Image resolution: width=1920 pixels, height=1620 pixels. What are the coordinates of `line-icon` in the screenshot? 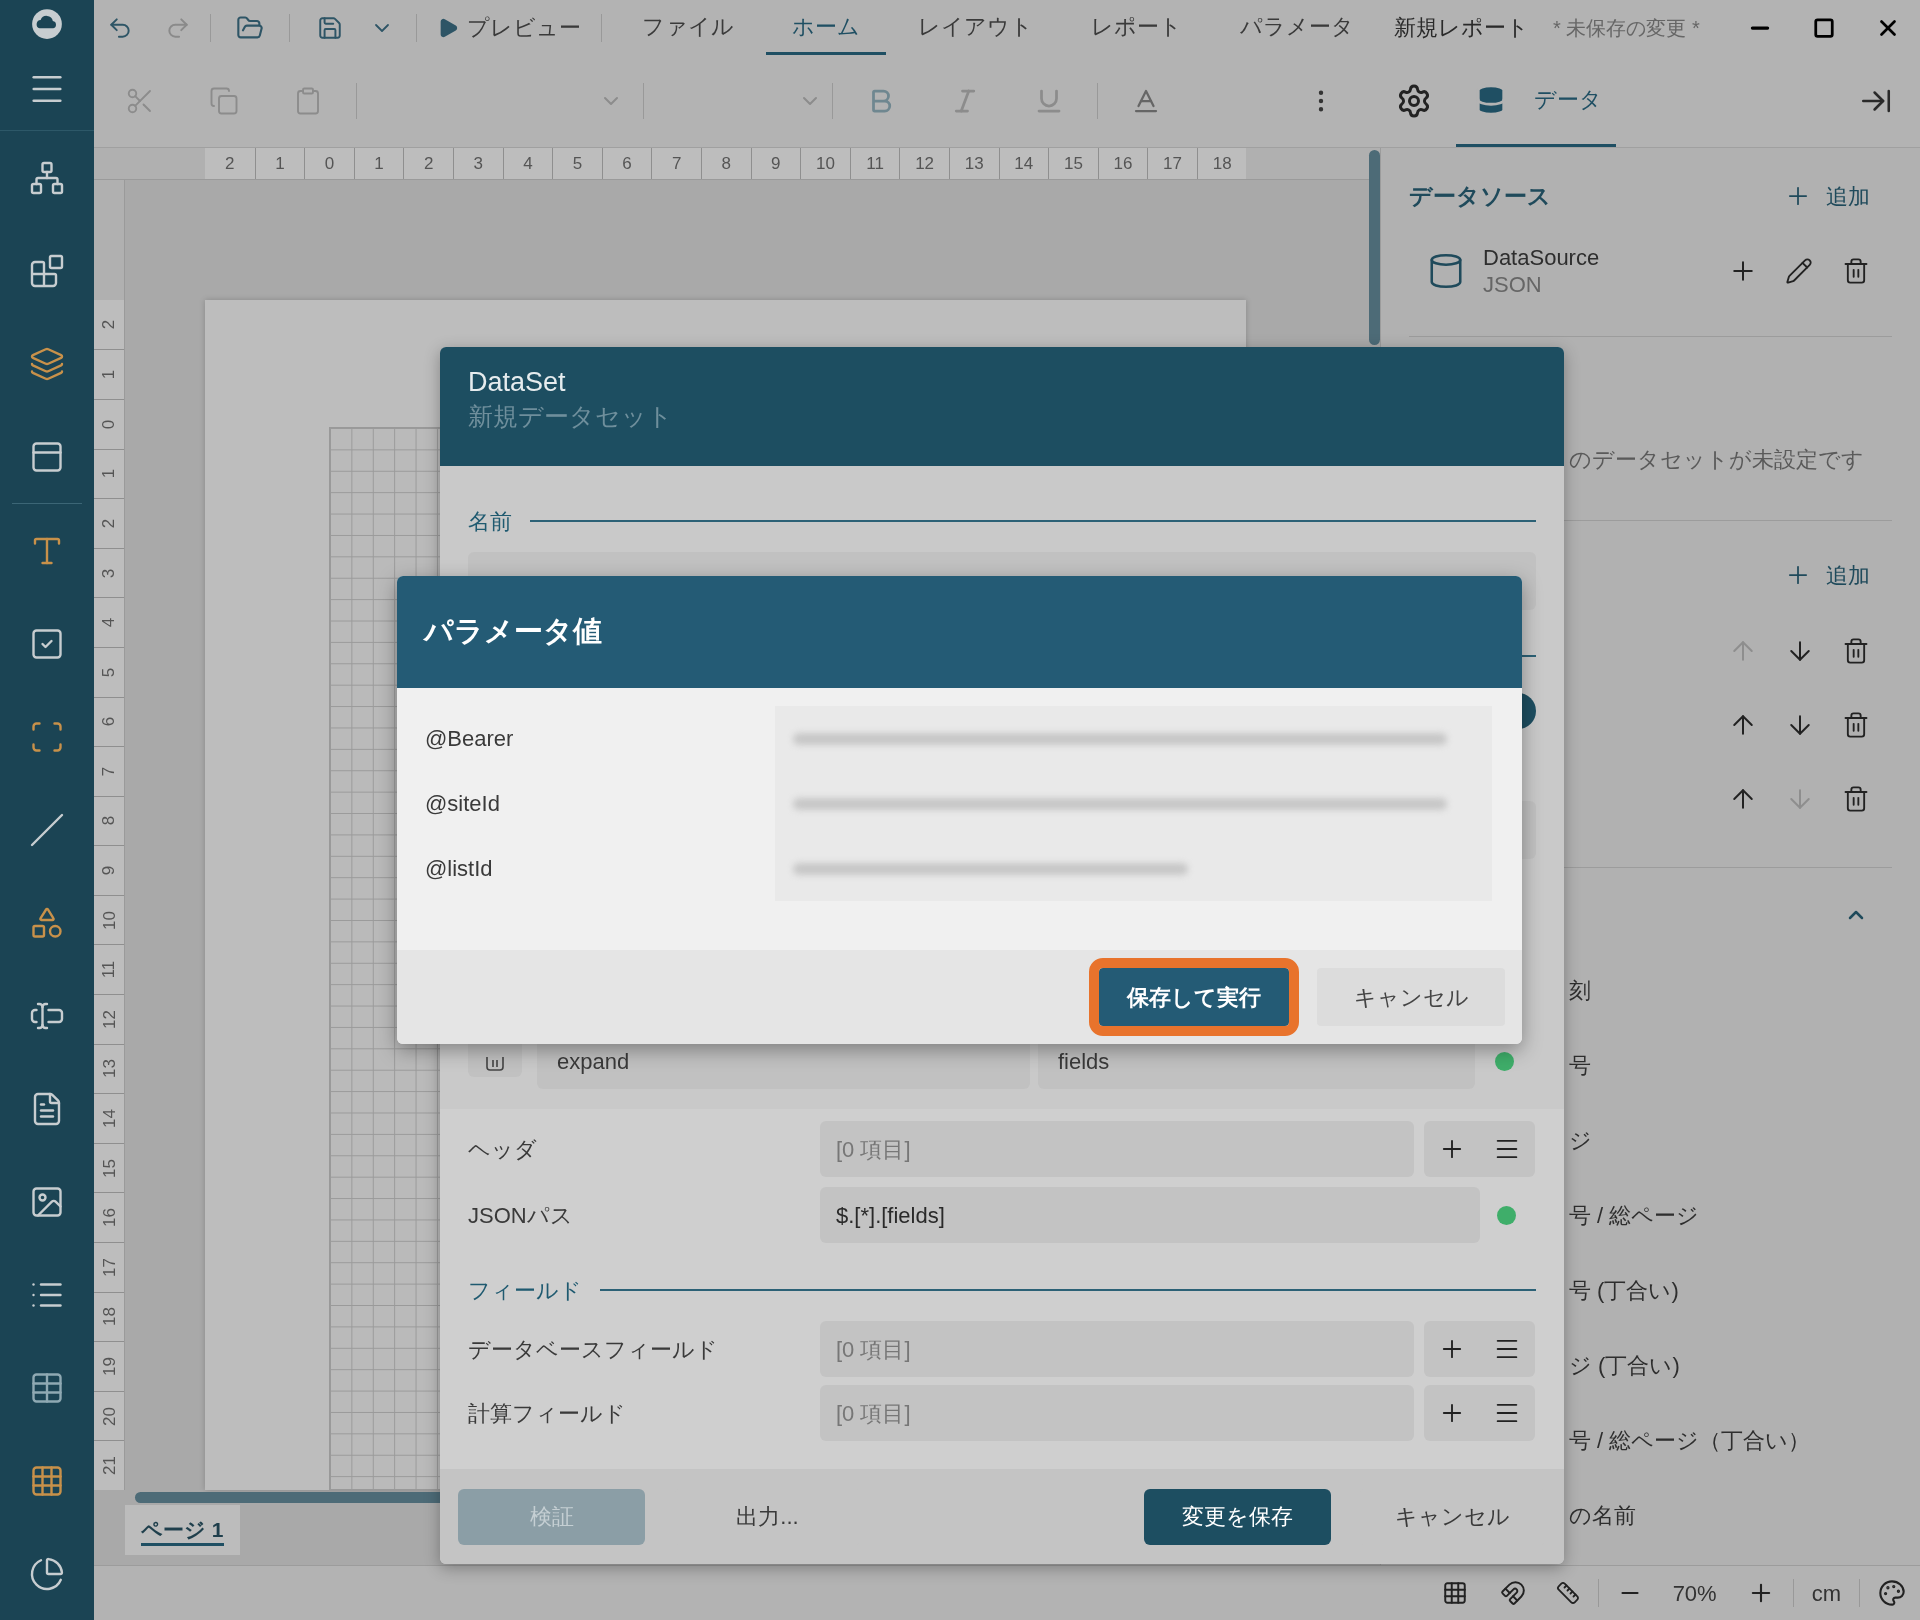 It's located at (47, 829).